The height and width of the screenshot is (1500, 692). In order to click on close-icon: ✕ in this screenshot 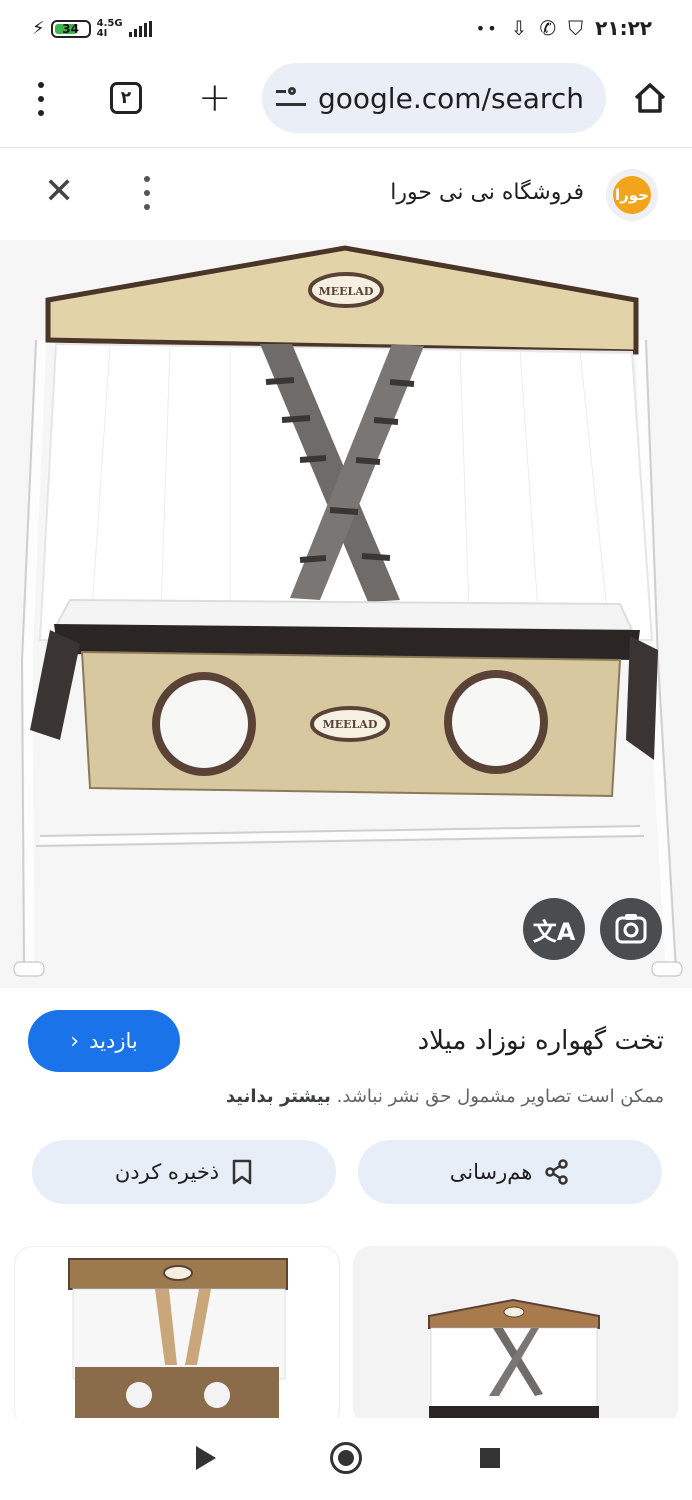, I will do `click(59, 192)`.